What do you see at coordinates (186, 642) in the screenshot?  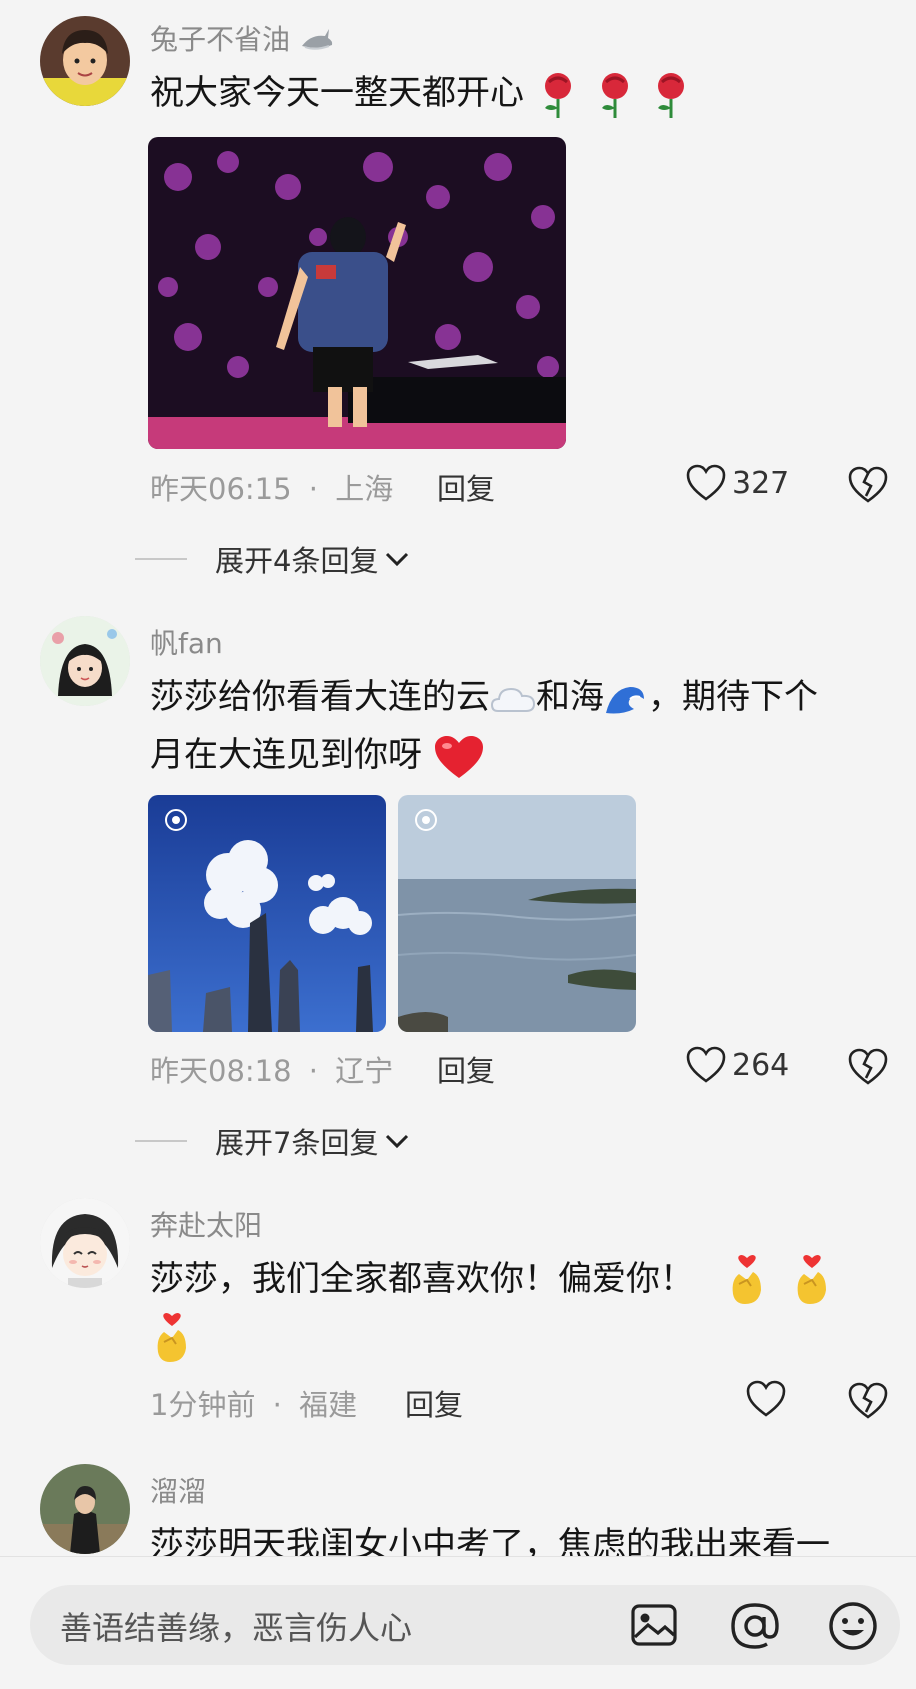 I see `username: 帆fan` at bounding box center [186, 642].